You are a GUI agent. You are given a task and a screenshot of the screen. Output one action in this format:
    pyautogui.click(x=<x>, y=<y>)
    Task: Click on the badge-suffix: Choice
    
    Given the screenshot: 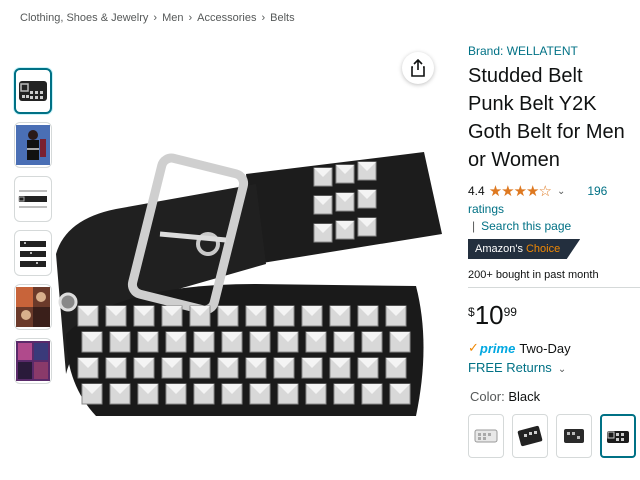 What is the action you would take?
    pyautogui.click(x=543, y=249)
    